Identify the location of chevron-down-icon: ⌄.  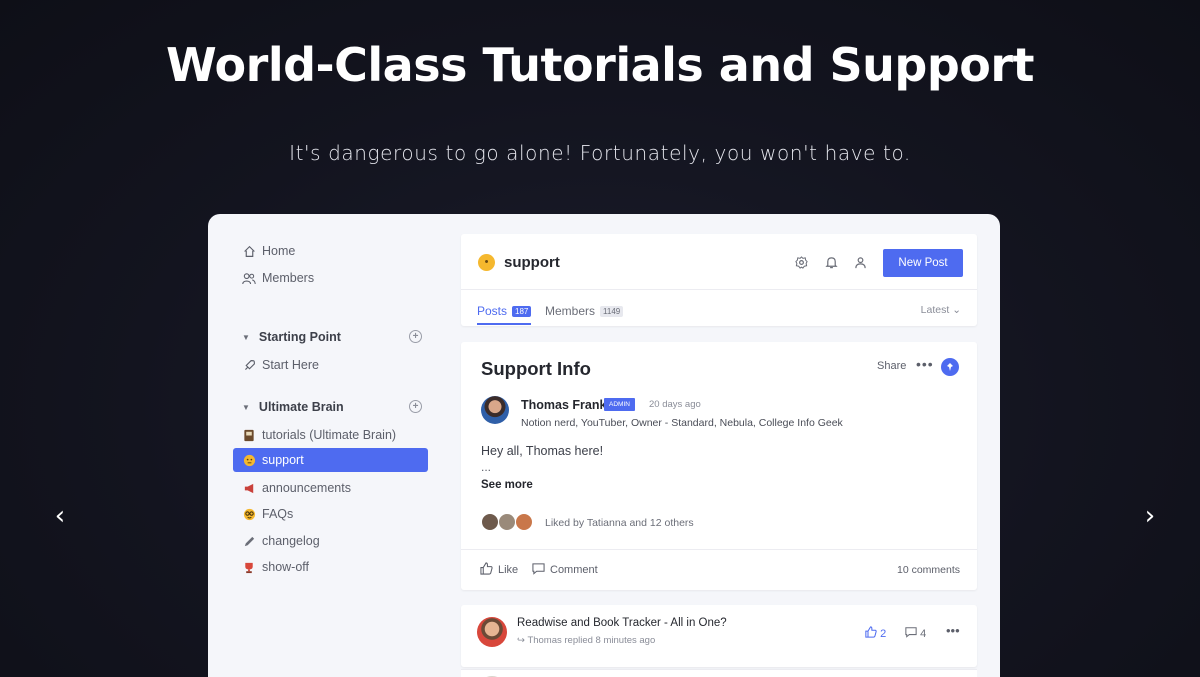
(956, 310).